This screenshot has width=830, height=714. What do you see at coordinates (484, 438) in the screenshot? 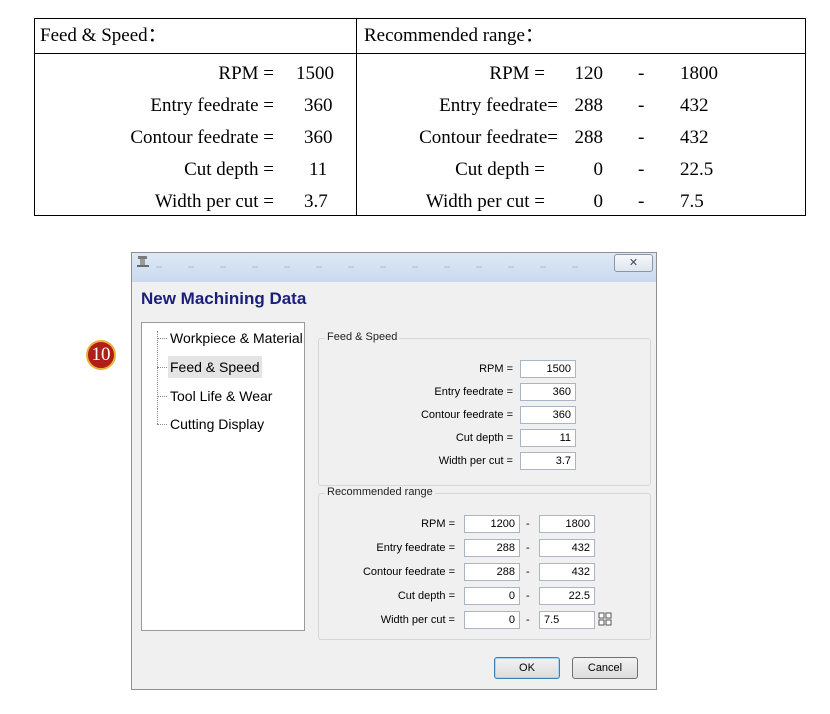
I see `cut-depth-label: Cut depth =` at bounding box center [484, 438].